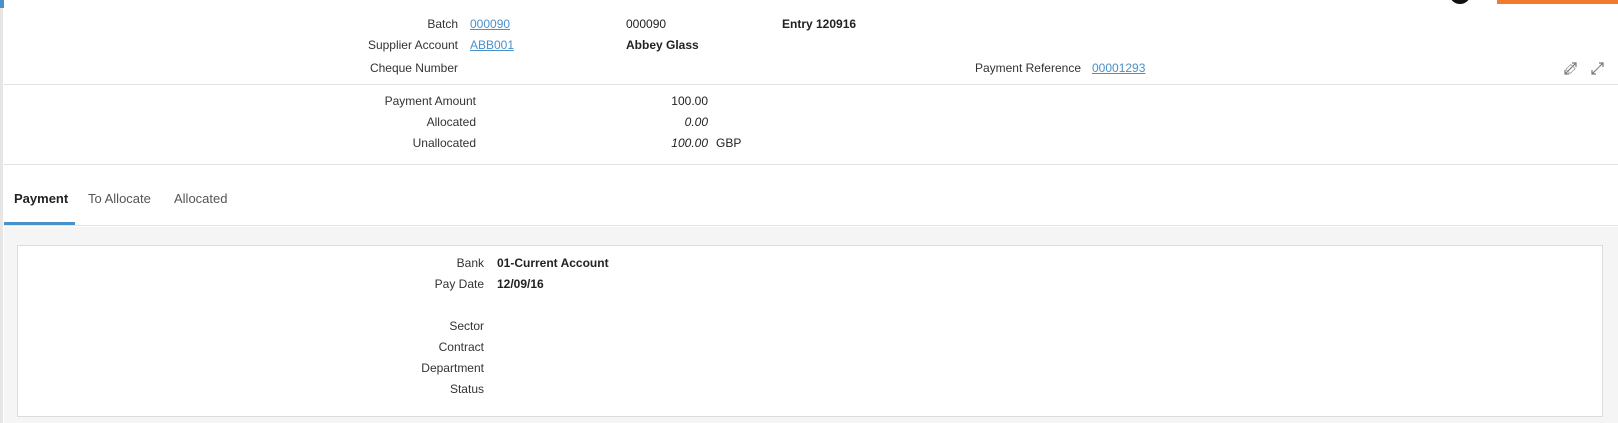 The height and width of the screenshot is (423, 1618). What do you see at coordinates (811, 84) in the screenshot?
I see `header-divider` at bounding box center [811, 84].